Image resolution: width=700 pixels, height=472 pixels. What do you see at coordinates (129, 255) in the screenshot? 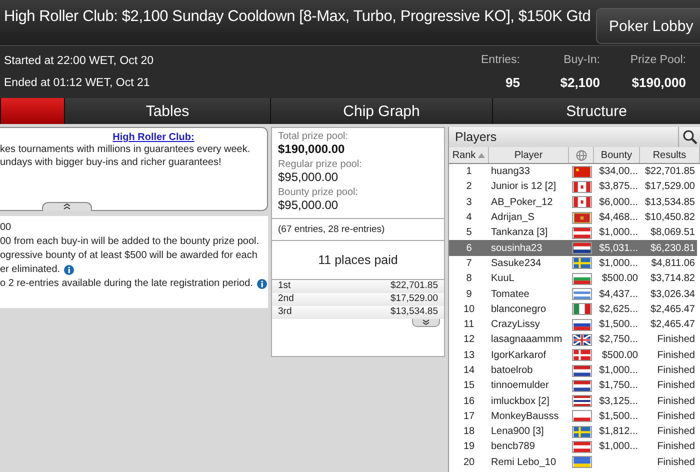
I see `detail-text: ogressive bounty of at least $500 will be awarded for each` at bounding box center [129, 255].